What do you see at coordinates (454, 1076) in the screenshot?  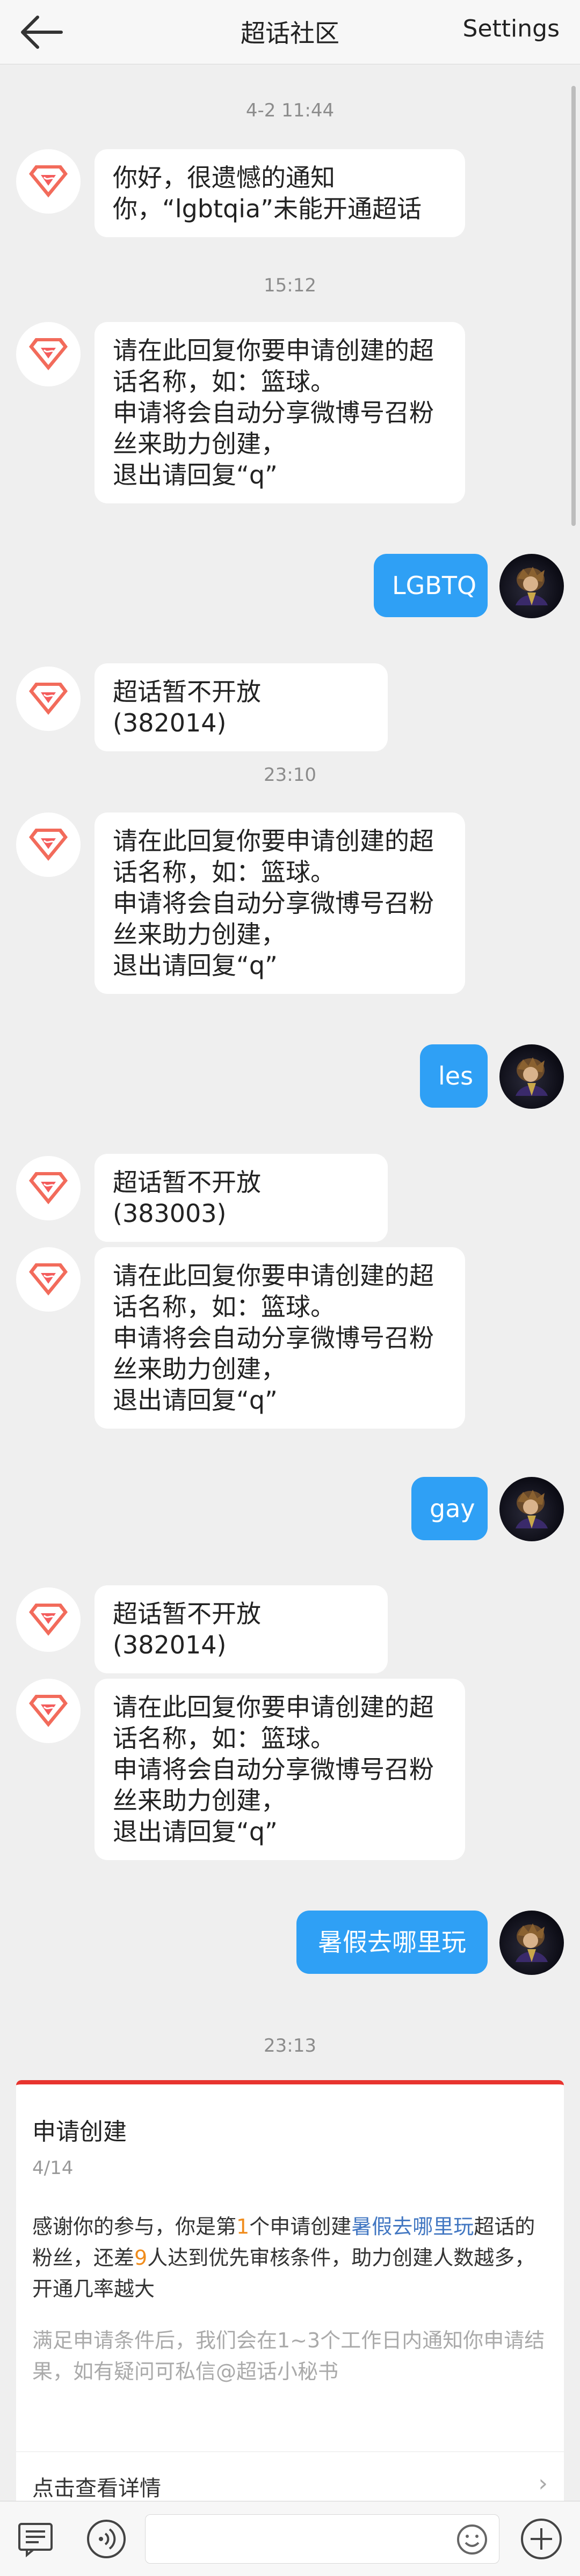 I see `user-message: les` at bounding box center [454, 1076].